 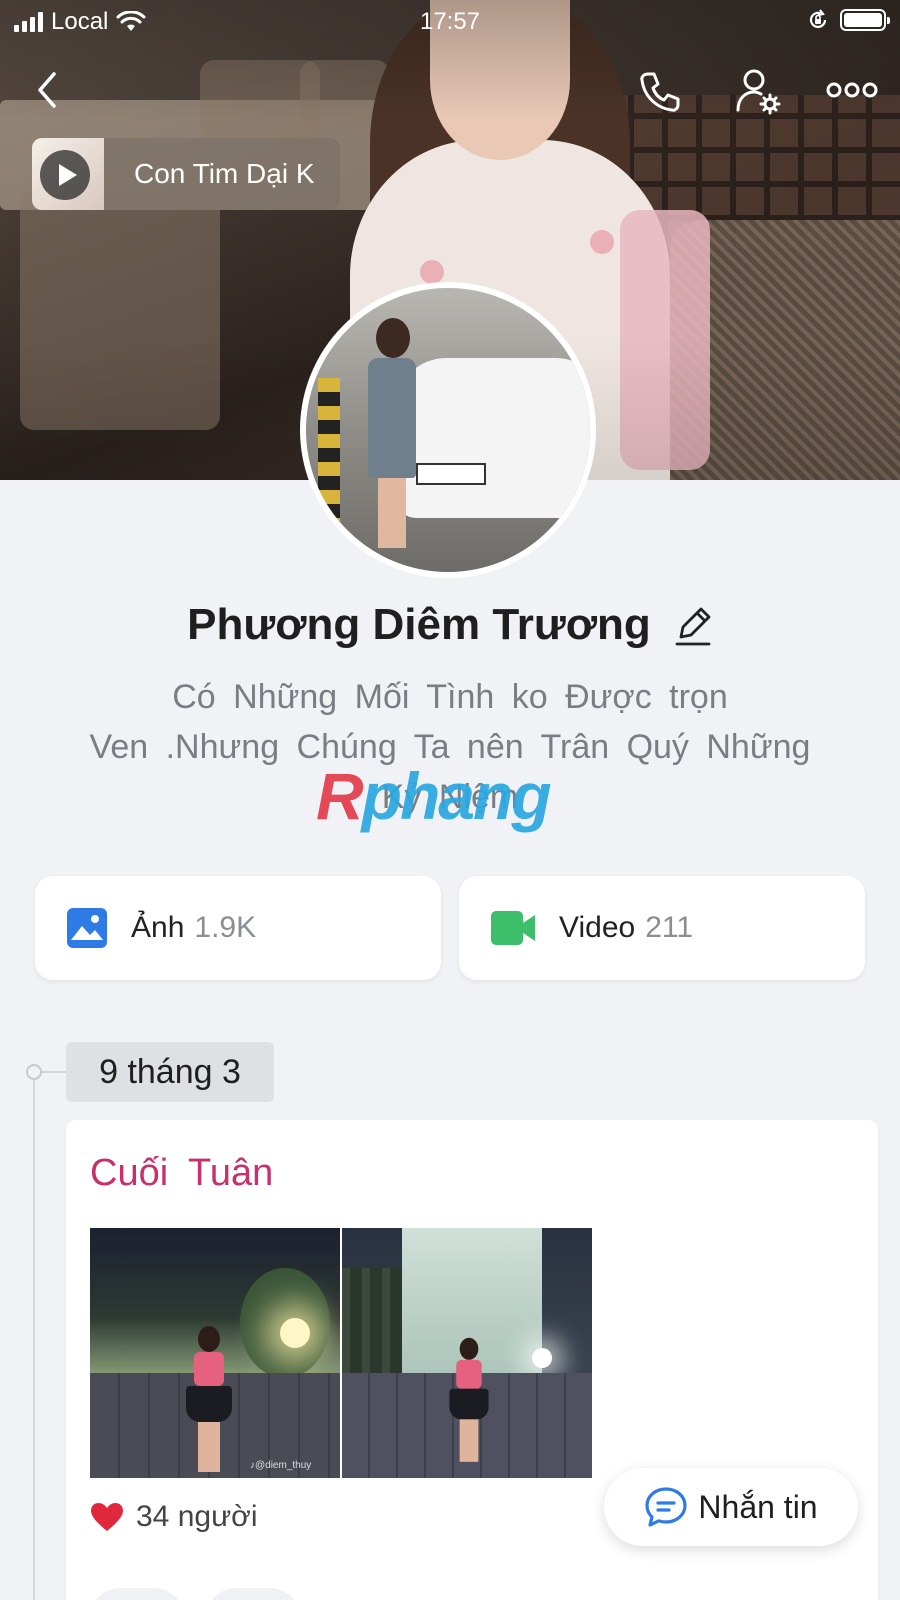 What do you see at coordinates (693, 625) in the screenshot?
I see `edit-icon` at bounding box center [693, 625].